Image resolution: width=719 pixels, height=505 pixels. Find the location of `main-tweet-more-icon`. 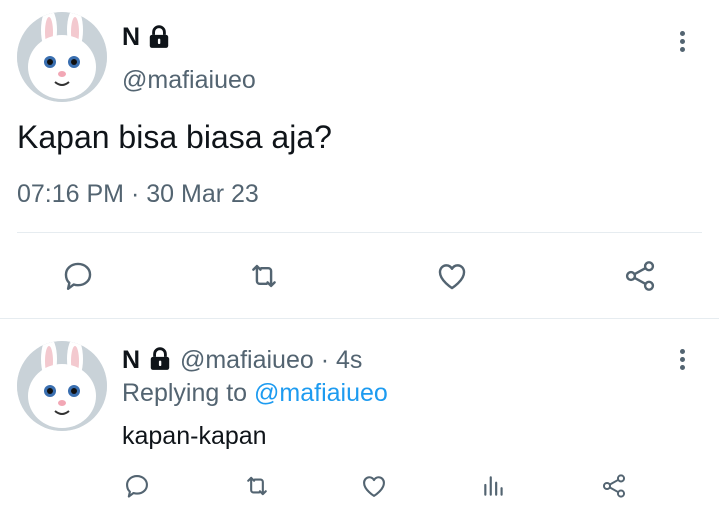

main-tweet-more-icon is located at coordinates (682, 41).